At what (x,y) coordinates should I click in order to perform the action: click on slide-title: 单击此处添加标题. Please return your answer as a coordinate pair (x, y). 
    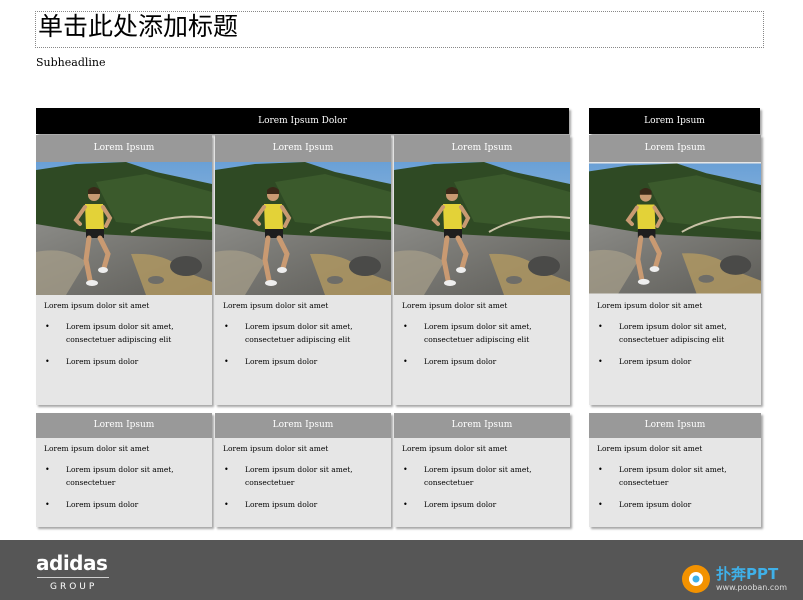
    Looking at the image, I should click on (399, 29).